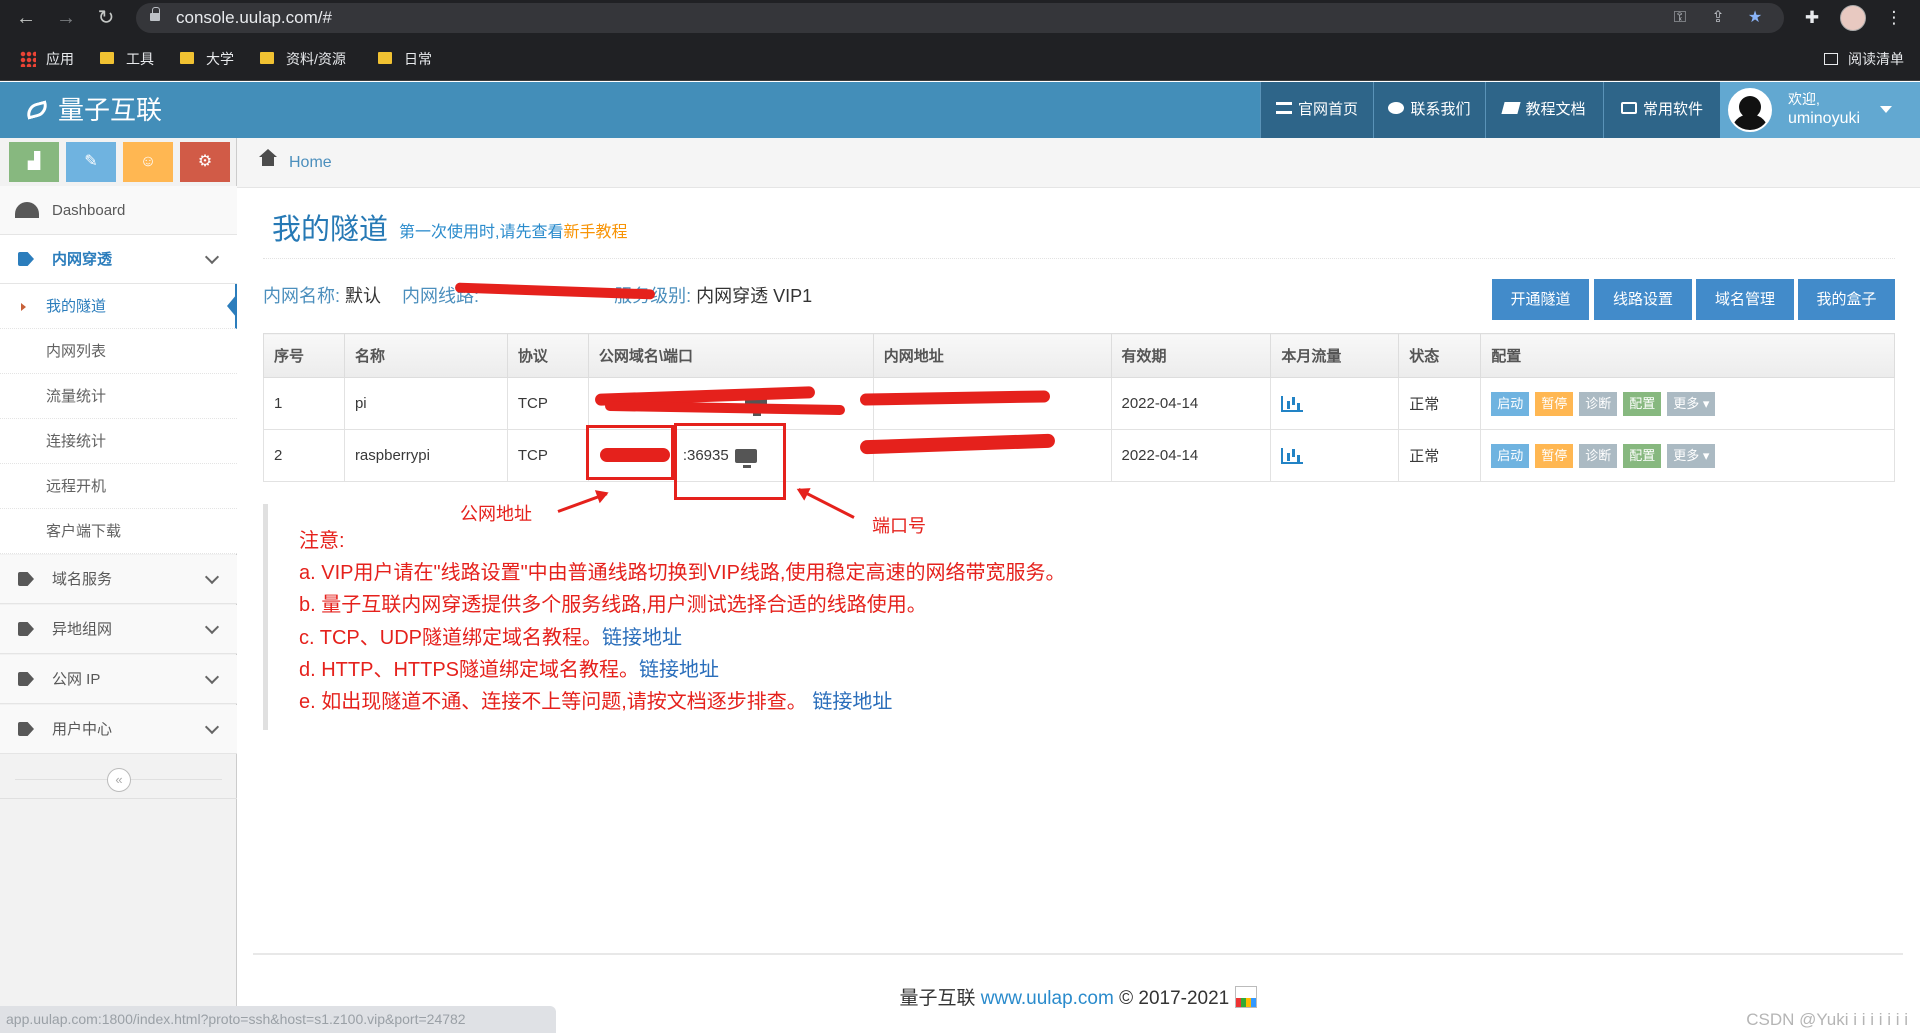 This screenshot has width=1920, height=1033. What do you see at coordinates (110, 110) in the screenshot?
I see `brand-name: 量子互联` at bounding box center [110, 110].